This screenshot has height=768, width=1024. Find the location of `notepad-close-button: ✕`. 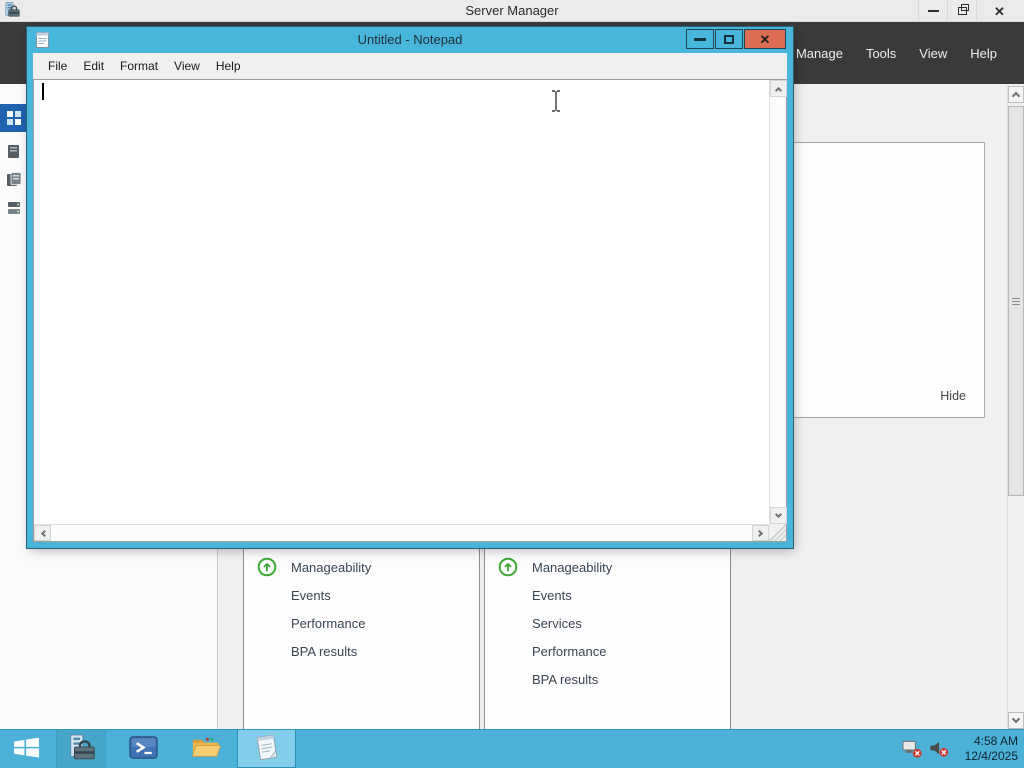

notepad-close-button: ✕ is located at coordinates (765, 39).